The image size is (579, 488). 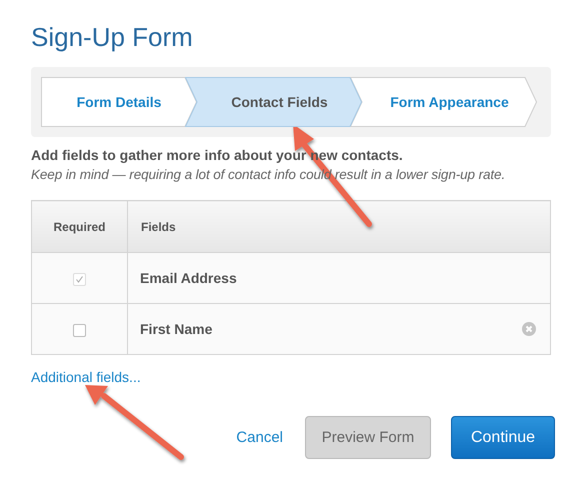 What do you see at coordinates (79, 279) in the screenshot?
I see `check-icon` at bounding box center [79, 279].